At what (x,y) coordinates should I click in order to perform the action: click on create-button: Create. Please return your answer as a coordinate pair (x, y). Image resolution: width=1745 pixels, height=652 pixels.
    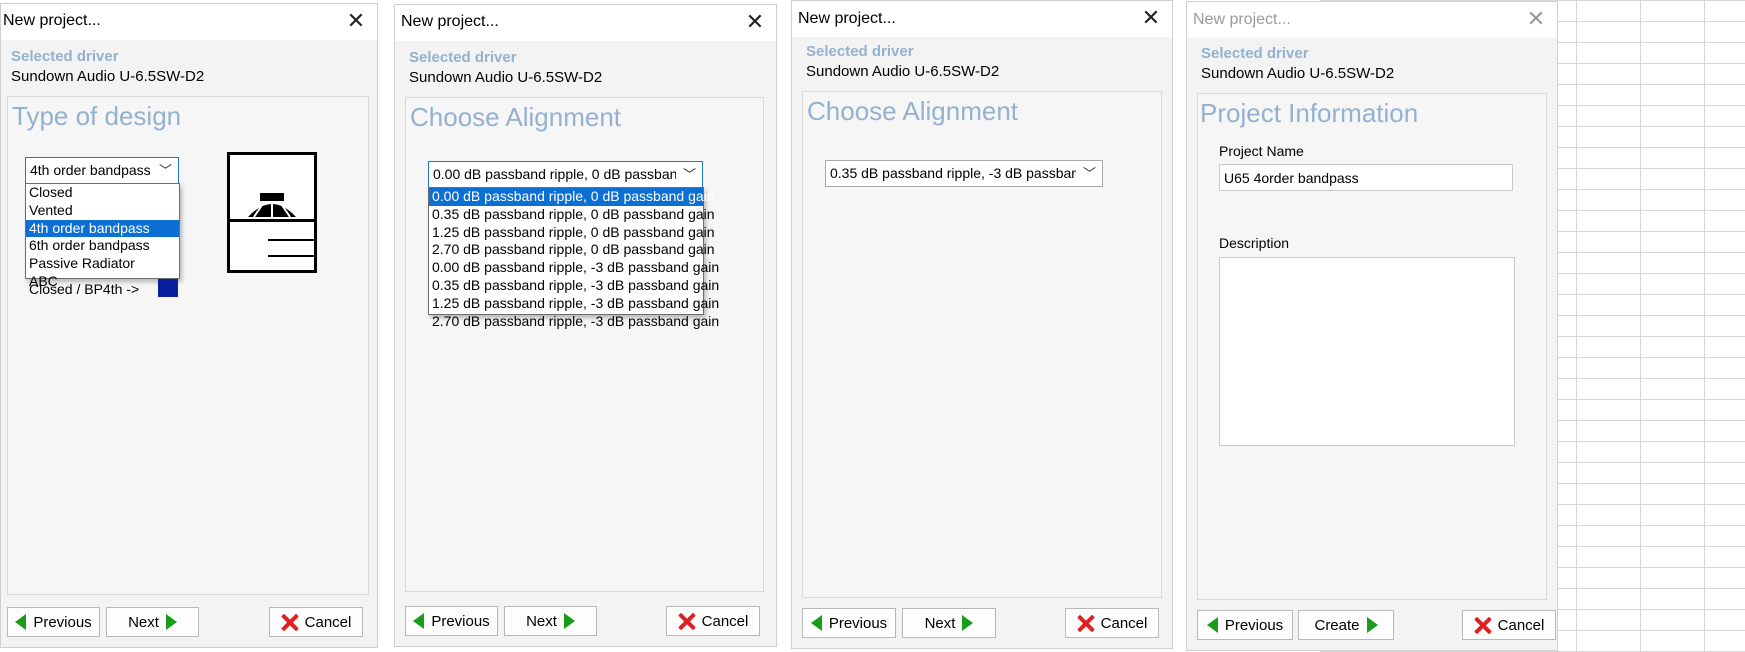
    Looking at the image, I should click on (1346, 625).